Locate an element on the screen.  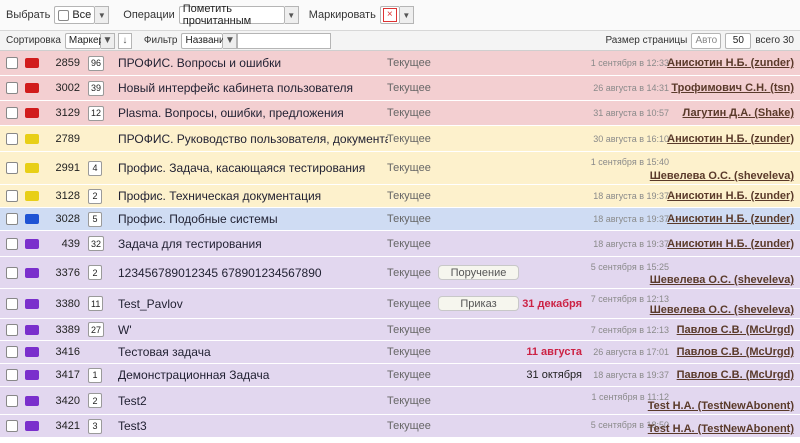
task-title-link: Test2 is located at coordinates (253, 400).